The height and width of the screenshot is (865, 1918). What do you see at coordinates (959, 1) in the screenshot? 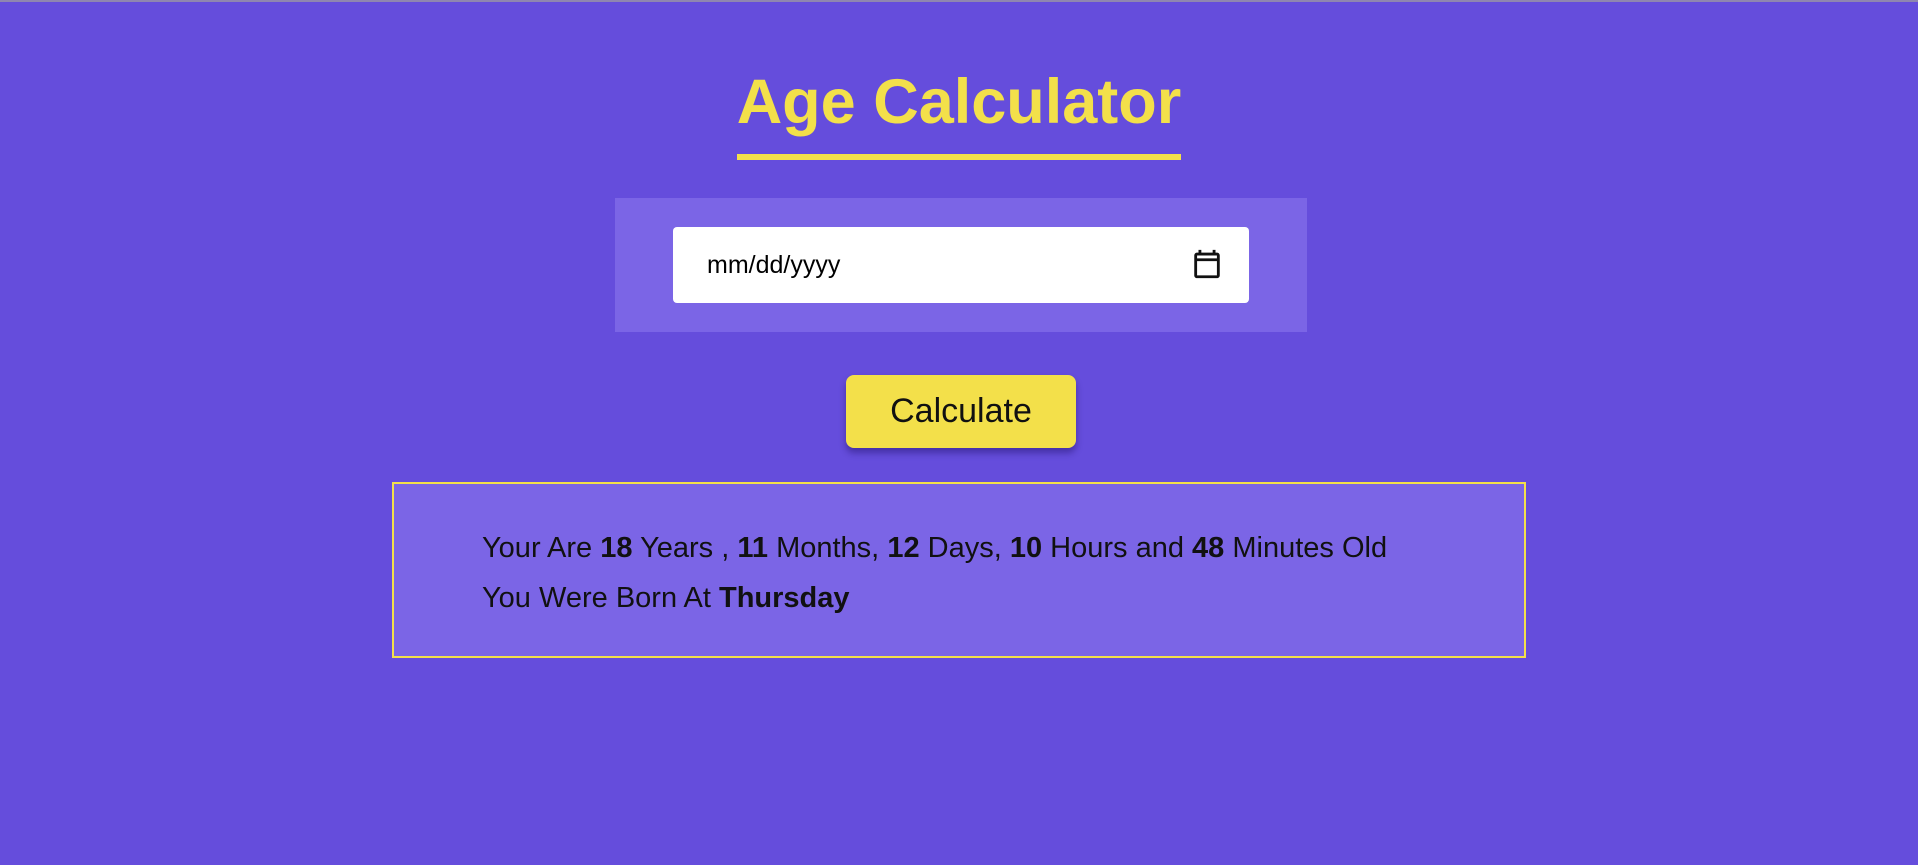
I see `top-divider` at bounding box center [959, 1].